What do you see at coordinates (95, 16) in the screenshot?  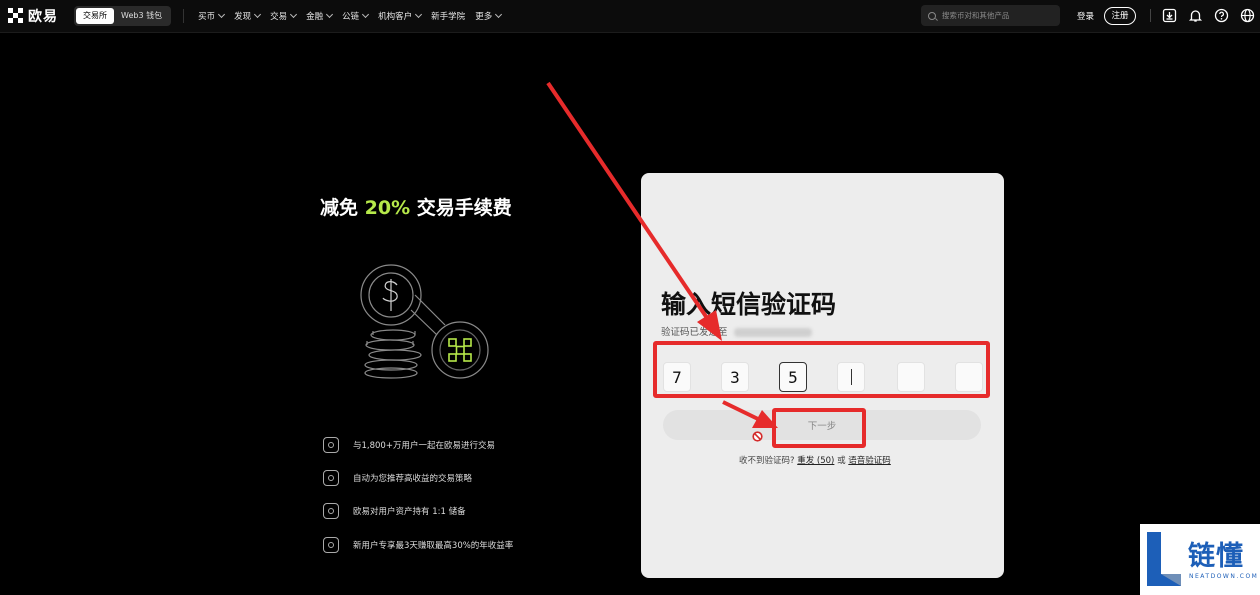 I see `tab-exchange: 交易所` at bounding box center [95, 16].